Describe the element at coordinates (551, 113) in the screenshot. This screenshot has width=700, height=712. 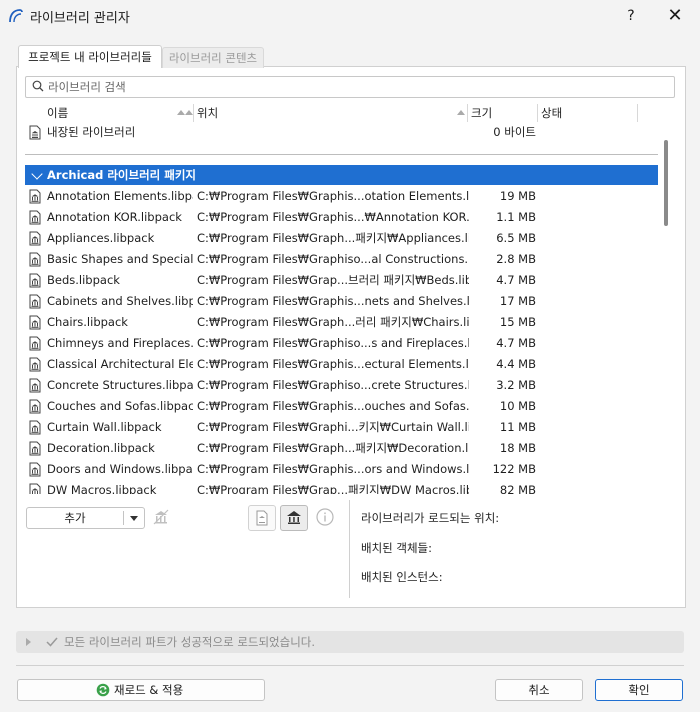
I see `column-header-status: 상태` at that location.